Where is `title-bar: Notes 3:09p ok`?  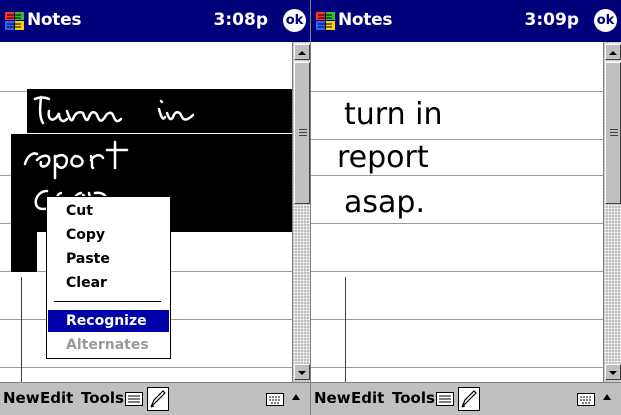
title-bar: Notes 3:09p ok is located at coordinates (466, 21).